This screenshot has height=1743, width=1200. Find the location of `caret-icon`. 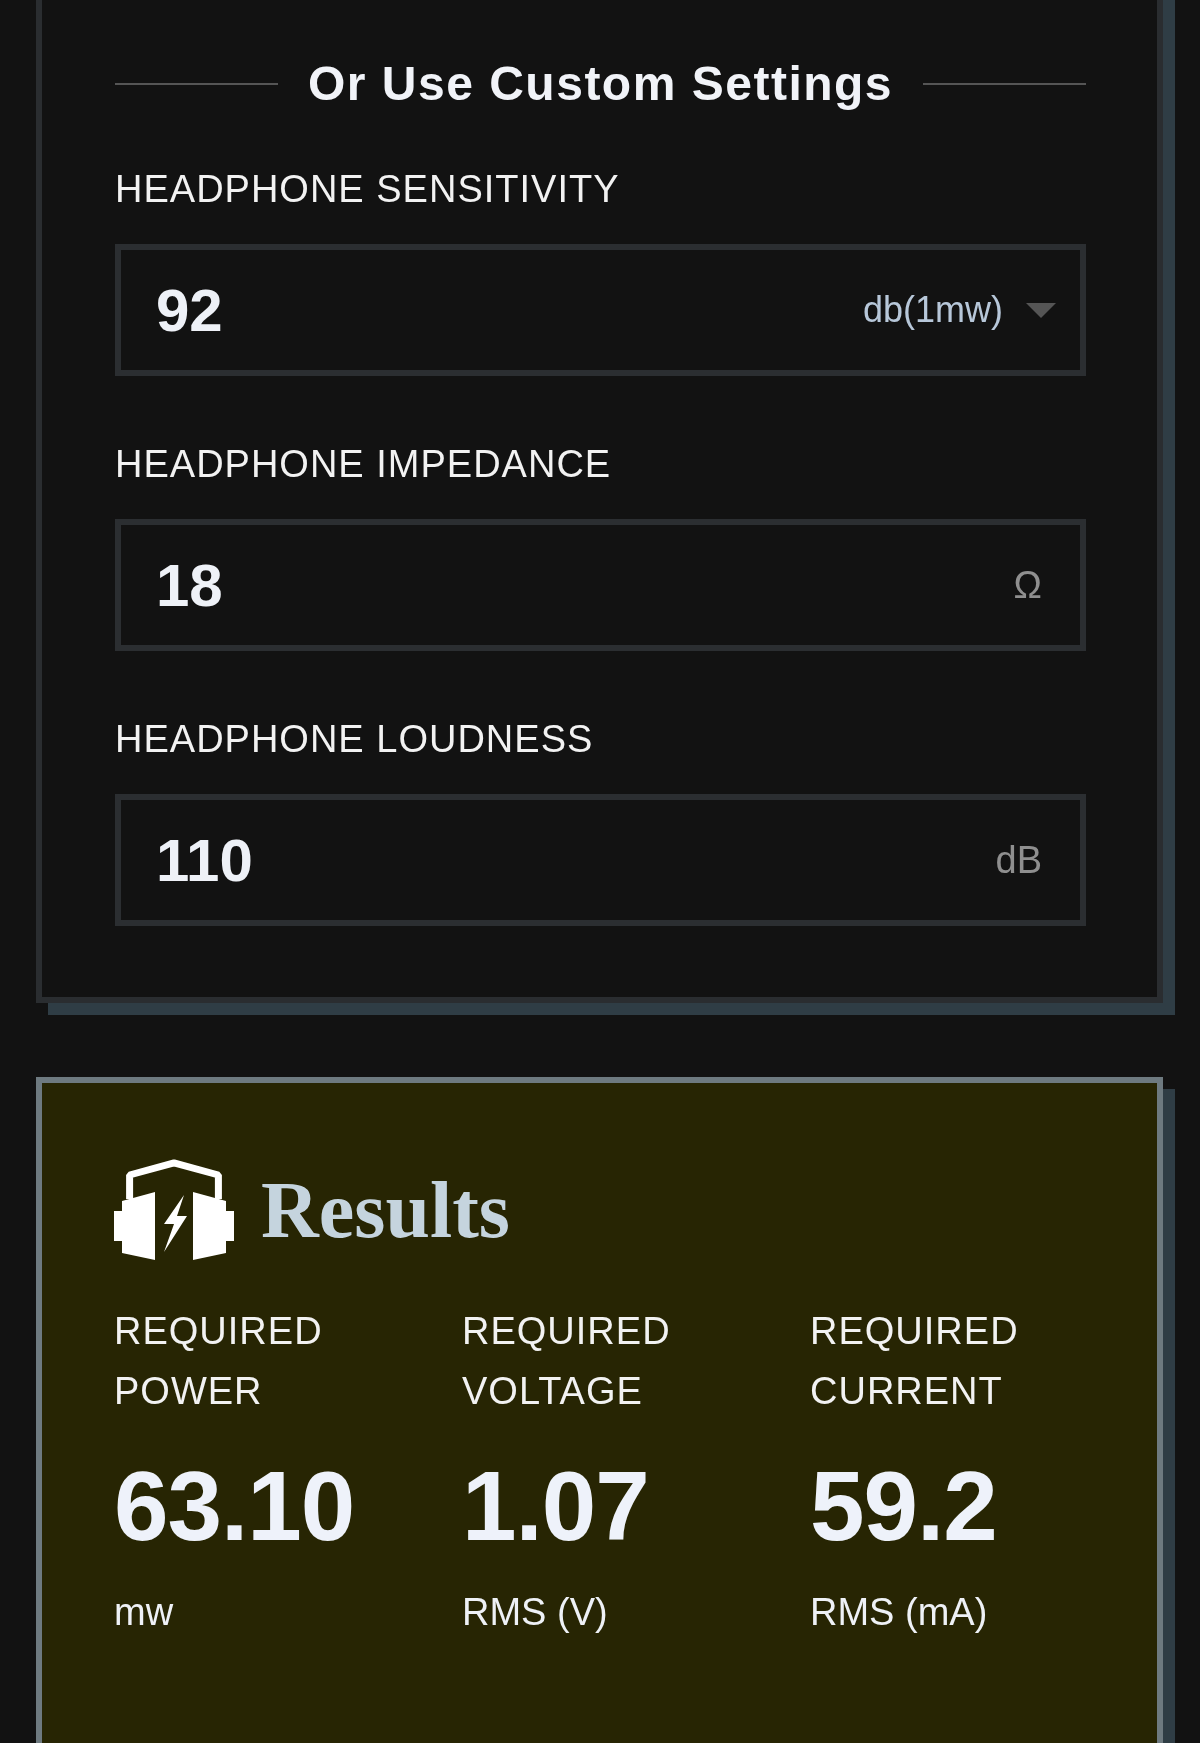

caret-icon is located at coordinates (1041, 310).